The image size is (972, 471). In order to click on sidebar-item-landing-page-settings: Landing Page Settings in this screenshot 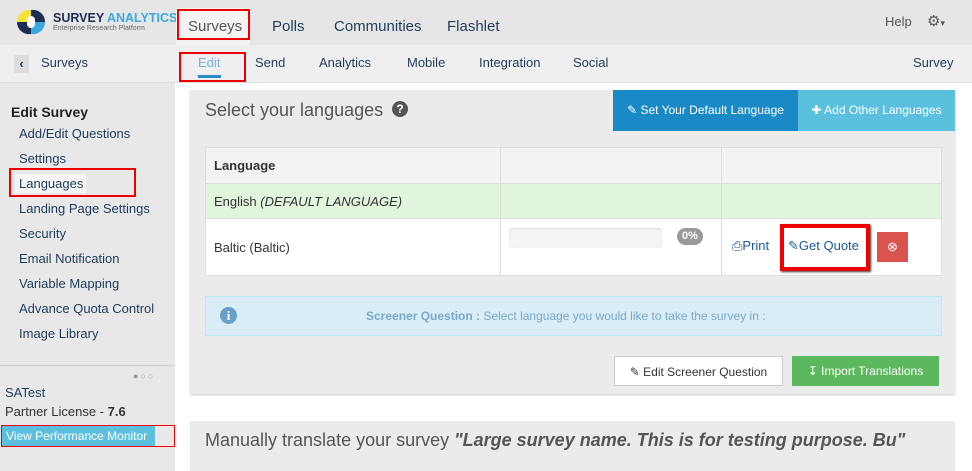, I will do `click(84, 208)`.